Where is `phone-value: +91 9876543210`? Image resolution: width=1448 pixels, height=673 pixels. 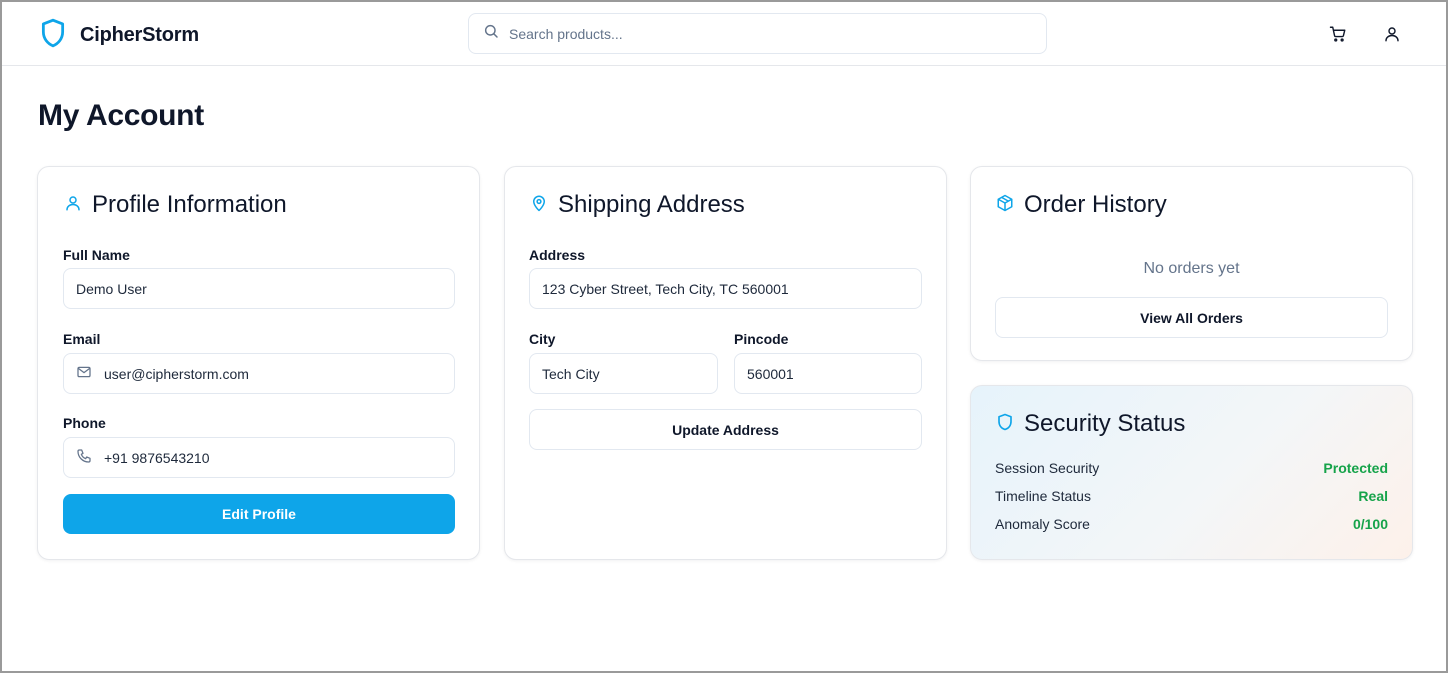 phone-value: +91 9876543210 is located at coordinates (157, 457).